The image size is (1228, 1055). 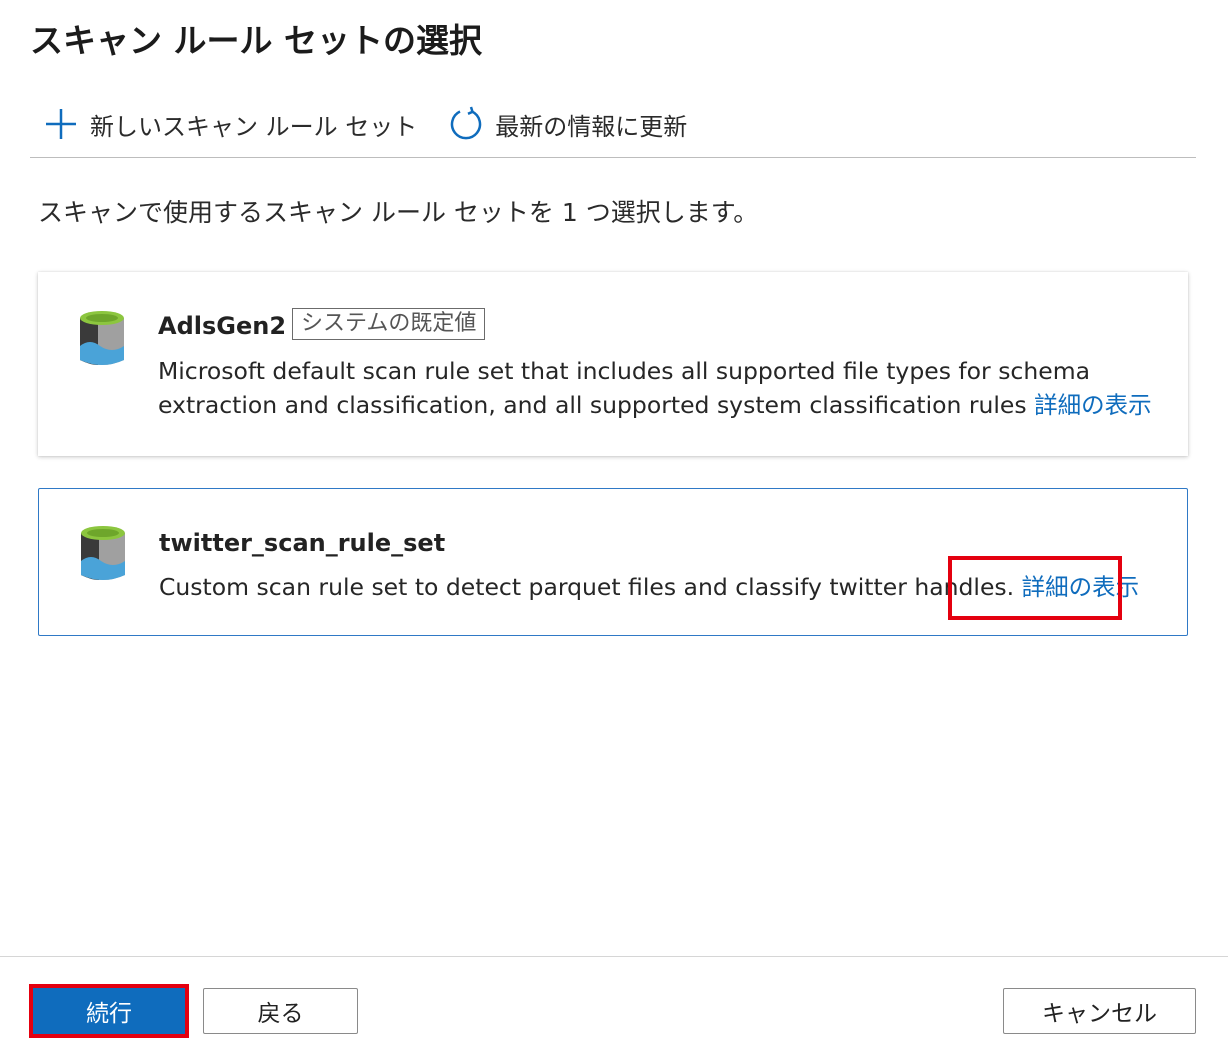 I want to click on refresh-button: 最新の情報に更新, so click(x=567, y=124).